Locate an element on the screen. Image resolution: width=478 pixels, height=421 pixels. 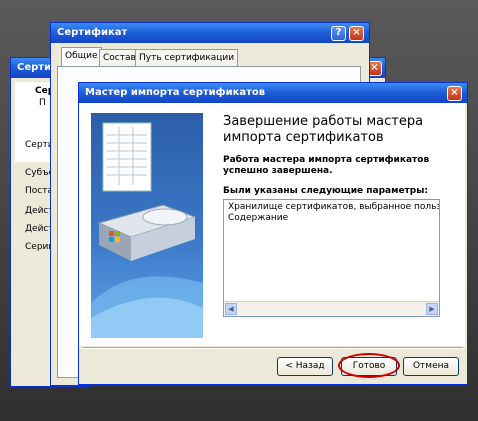
certificate-window-title: Сертификат is located at coordinates (210, 33).